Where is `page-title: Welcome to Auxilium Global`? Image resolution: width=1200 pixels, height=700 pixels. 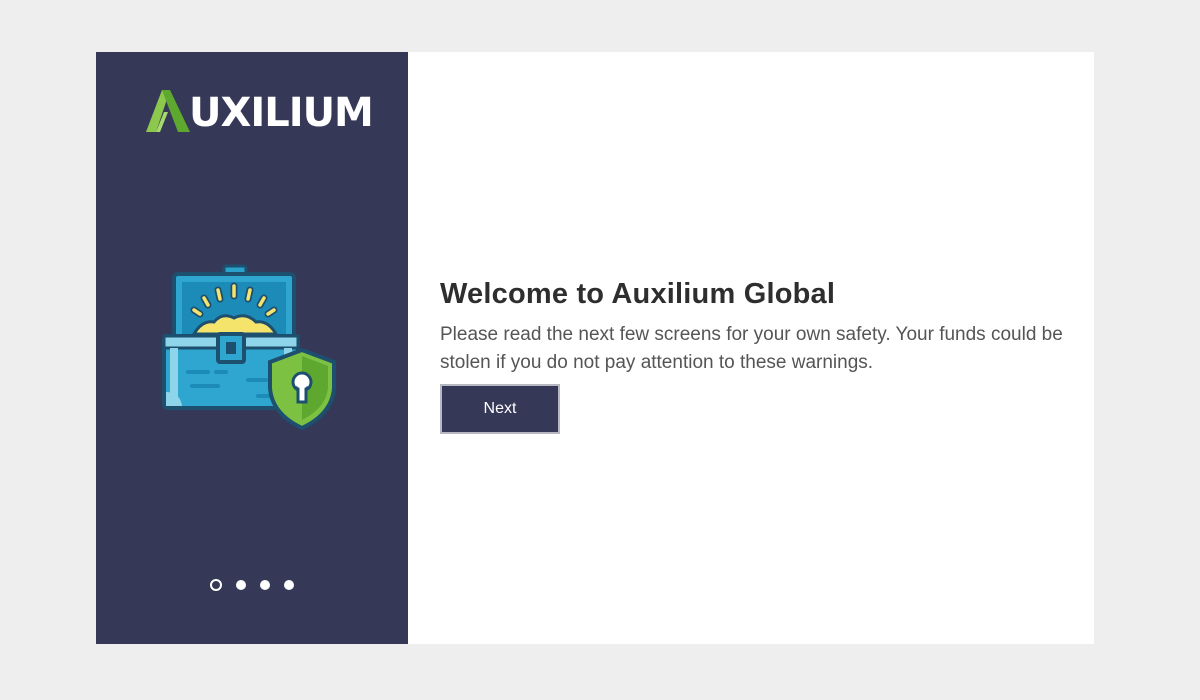 page-title: Welcome to Auxilium Global is located at coordinates (638, 294).